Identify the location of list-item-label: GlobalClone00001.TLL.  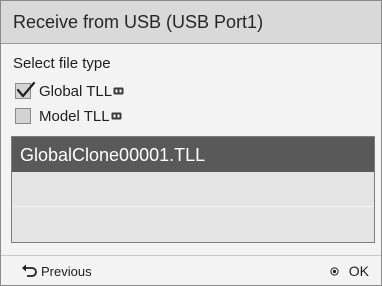
(113, 155).